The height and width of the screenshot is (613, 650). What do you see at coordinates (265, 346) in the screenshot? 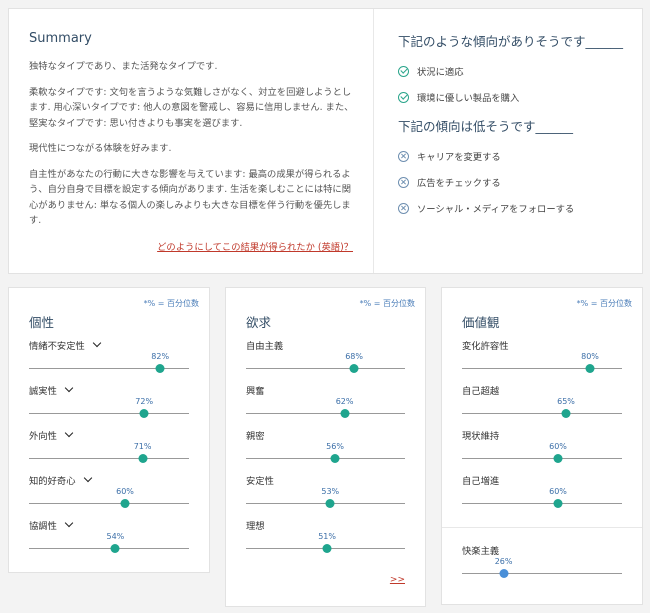
I see `trait-label: 自由主義` at bounding box center [265, 346].